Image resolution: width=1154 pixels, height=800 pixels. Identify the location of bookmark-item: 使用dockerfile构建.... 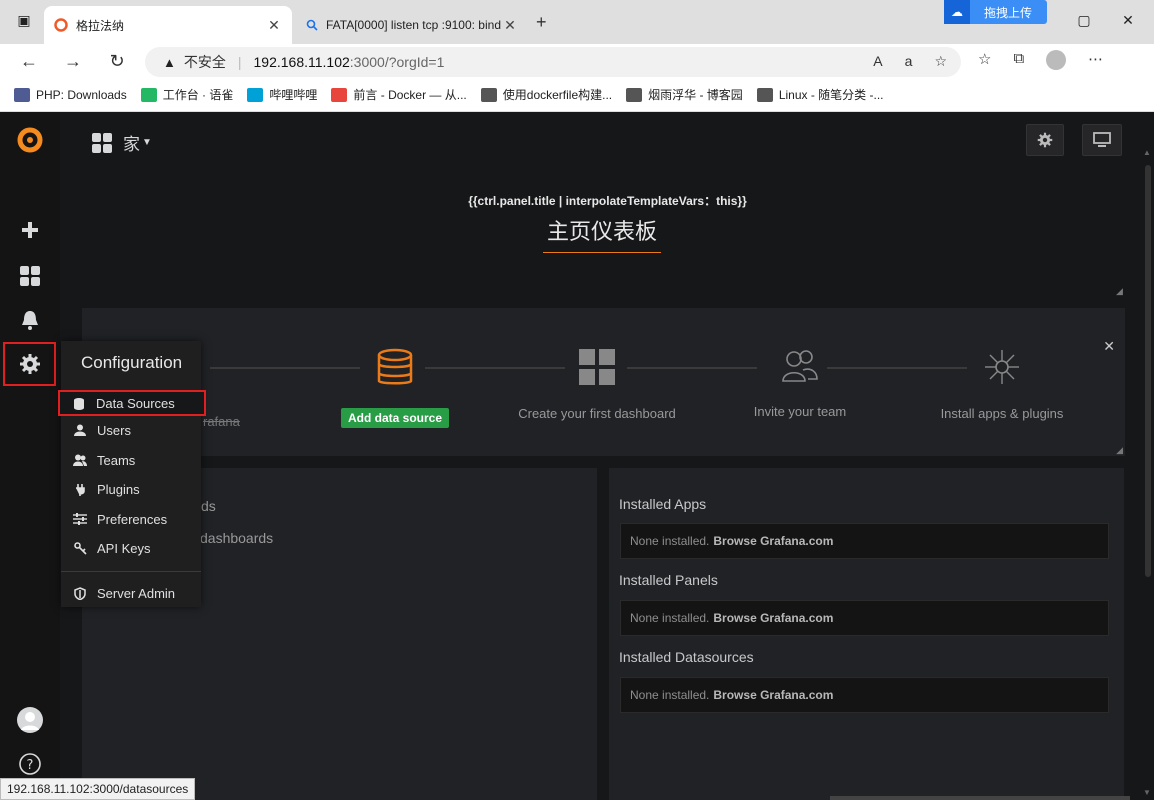
(546, 94).